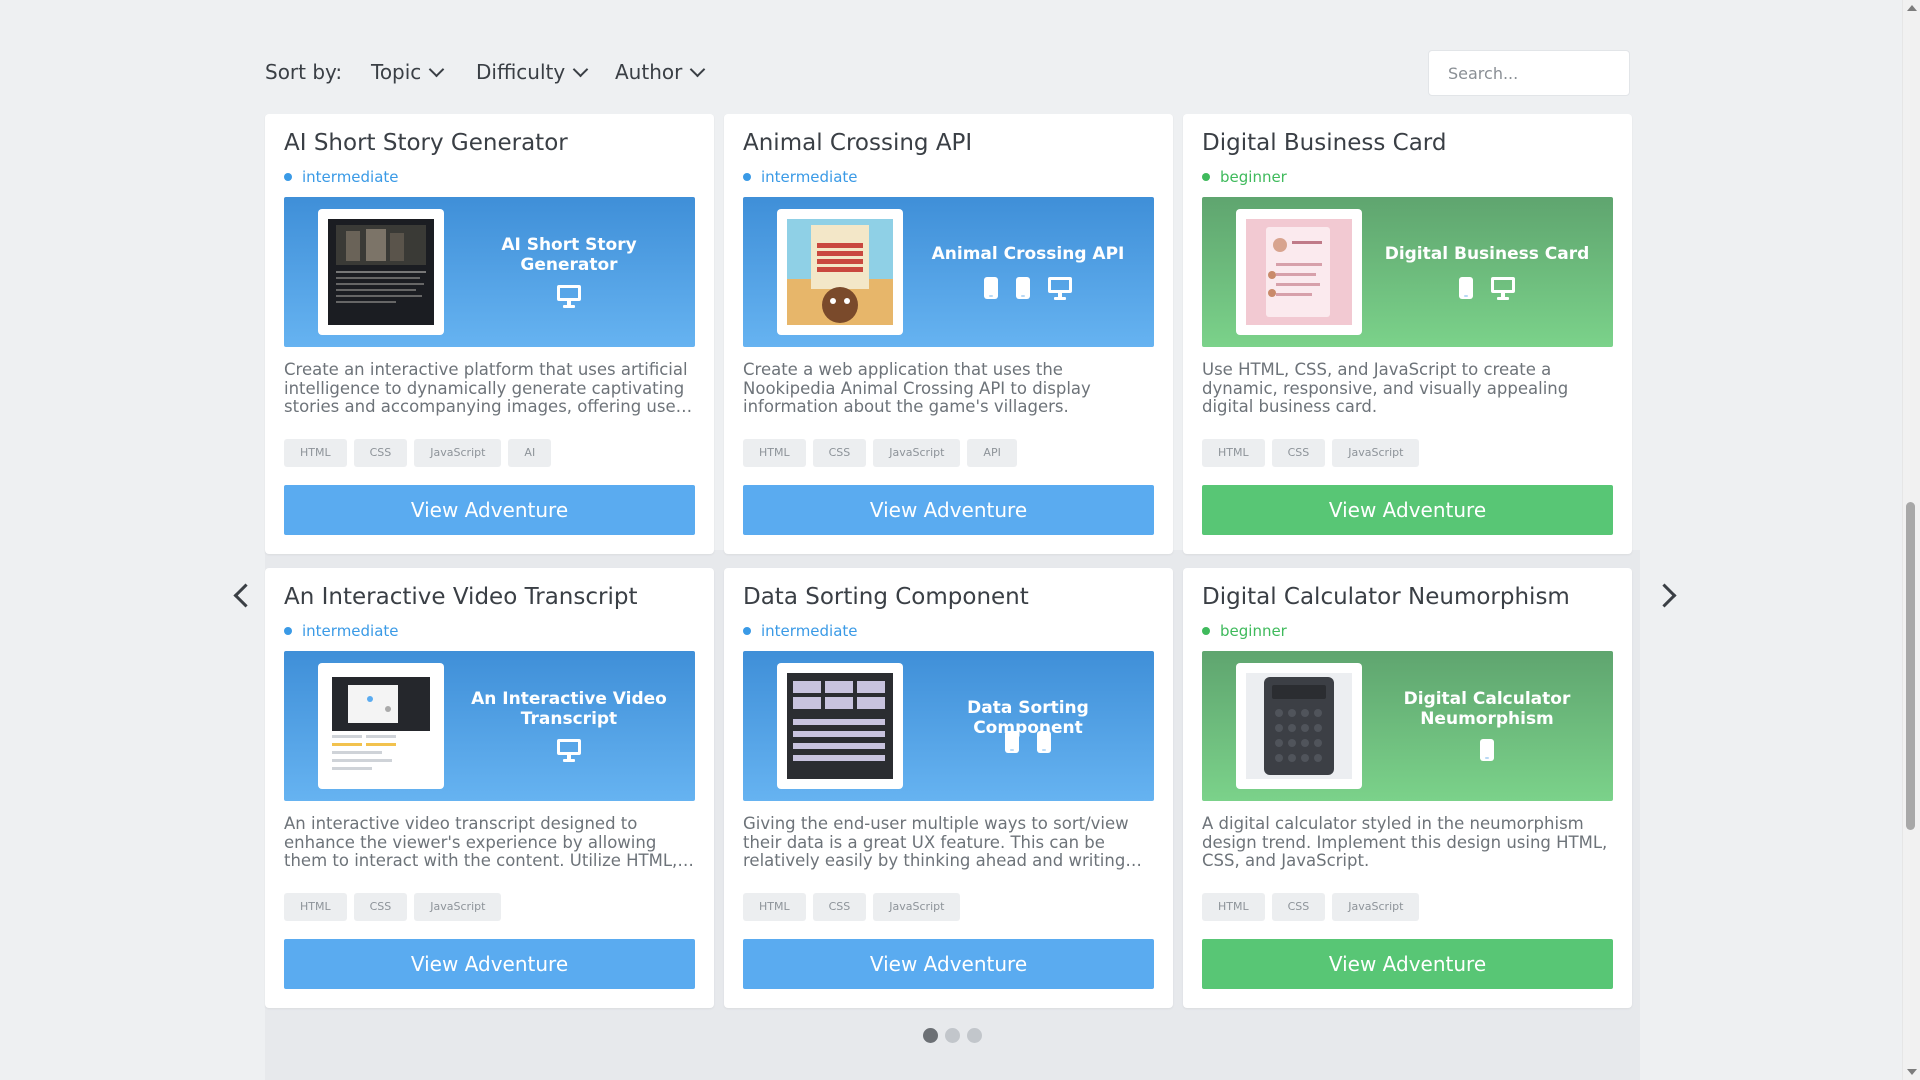  I want to click on sort-topic-label: Topic, so click(396, 72).